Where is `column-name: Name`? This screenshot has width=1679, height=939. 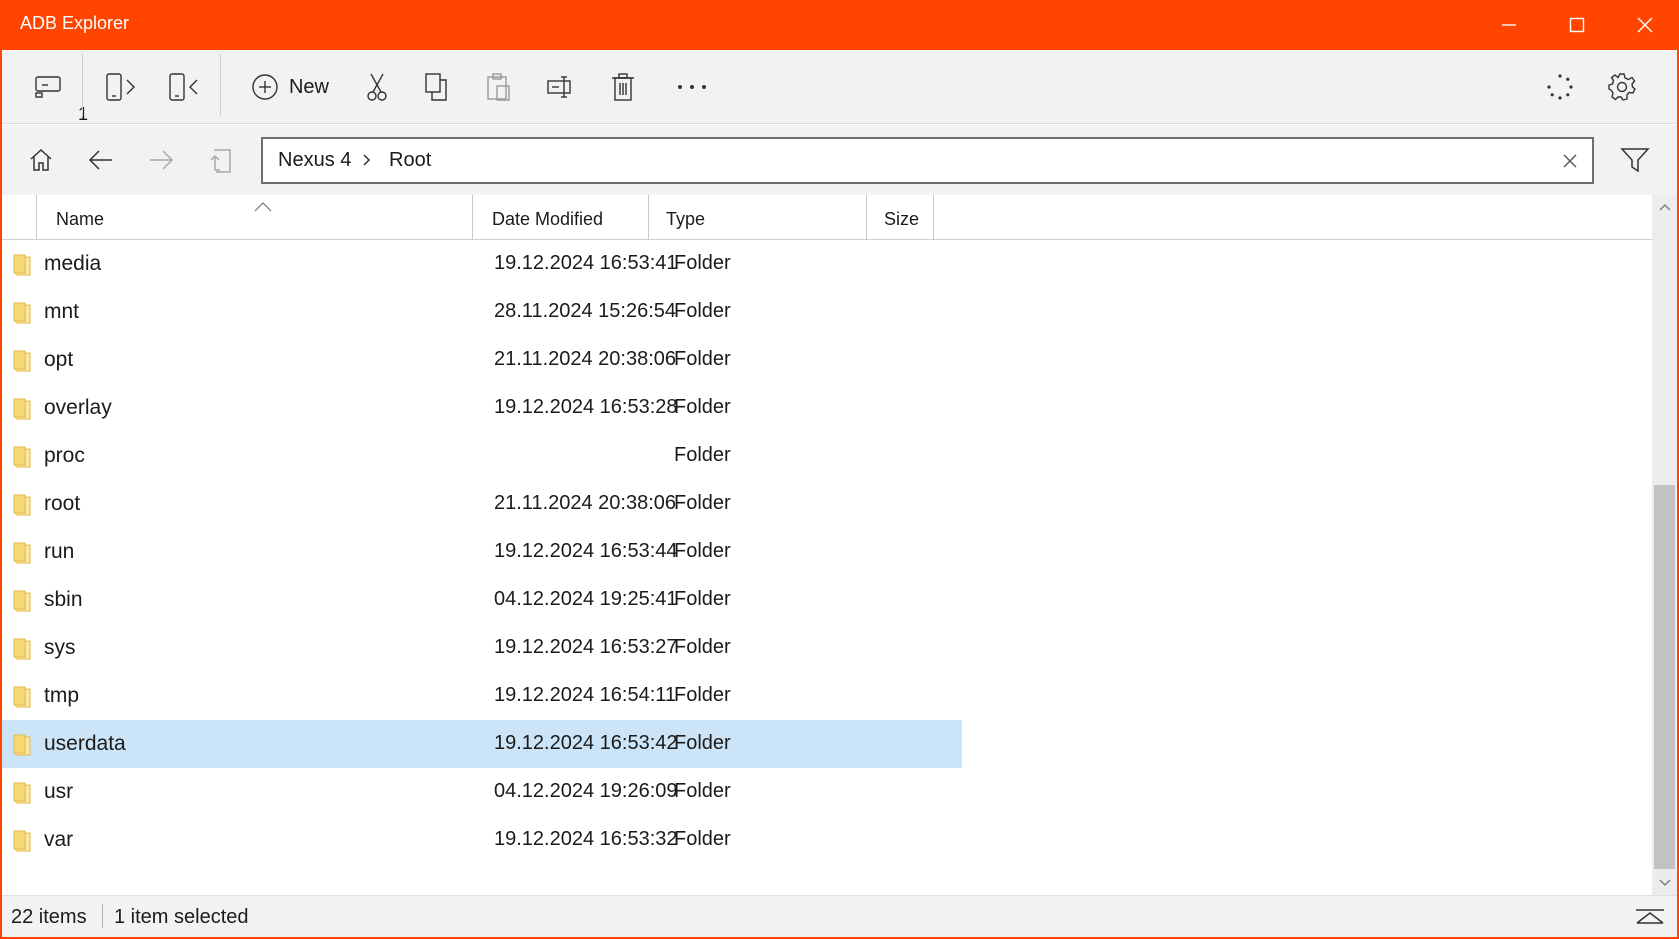
column-name: Name is located at coordinates (80, 217).